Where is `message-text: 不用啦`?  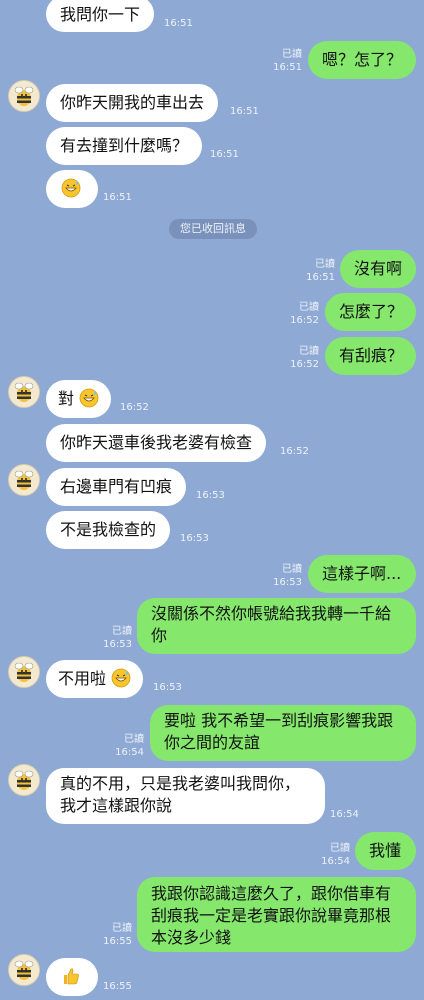
message-text: 不用啦 is located at coordinates (82, 678).